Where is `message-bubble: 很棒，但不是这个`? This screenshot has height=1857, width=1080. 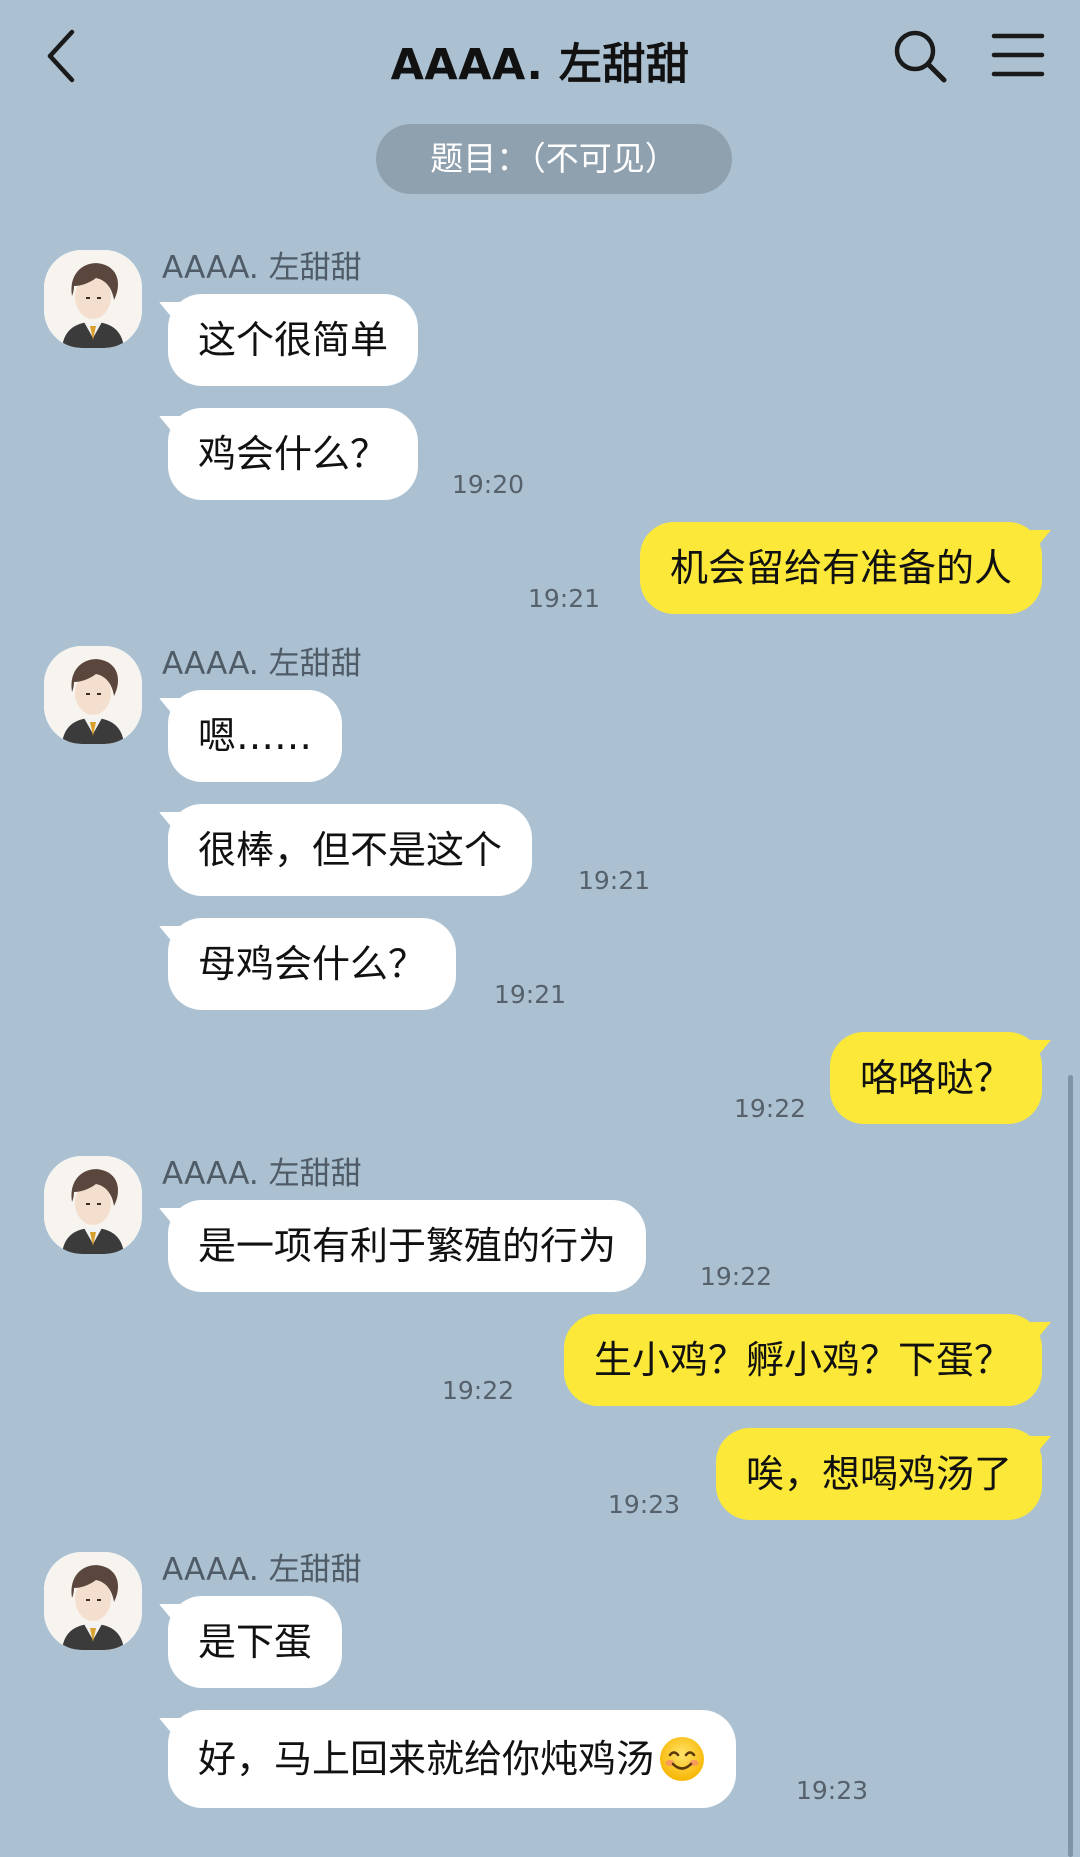 message-bubble: 很棒，但不是这个 is located at coordinates (350, 850).